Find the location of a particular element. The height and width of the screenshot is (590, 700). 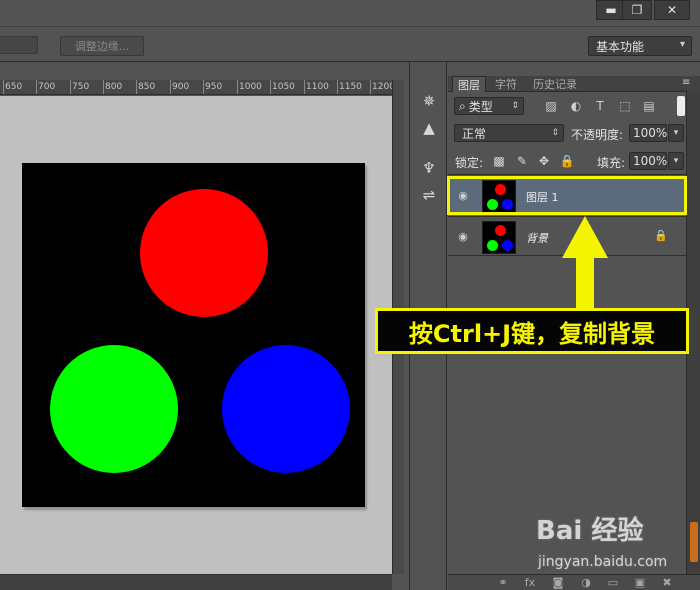

workspace-select: 基本功能 ▾ is located at coordinates (640, 46).